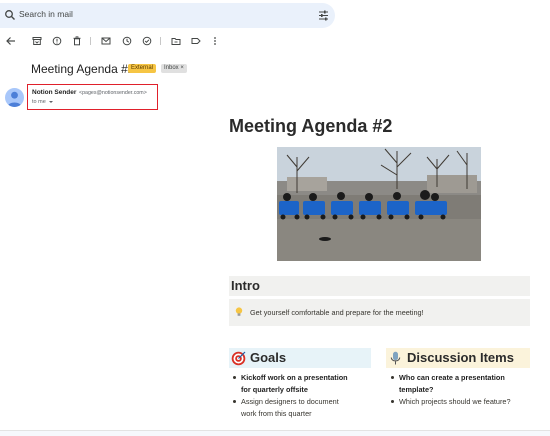 The width and height of the screenshot is (550, 436). I want to click on list-item-text: Which projects should we feature?, so click(455, 401).